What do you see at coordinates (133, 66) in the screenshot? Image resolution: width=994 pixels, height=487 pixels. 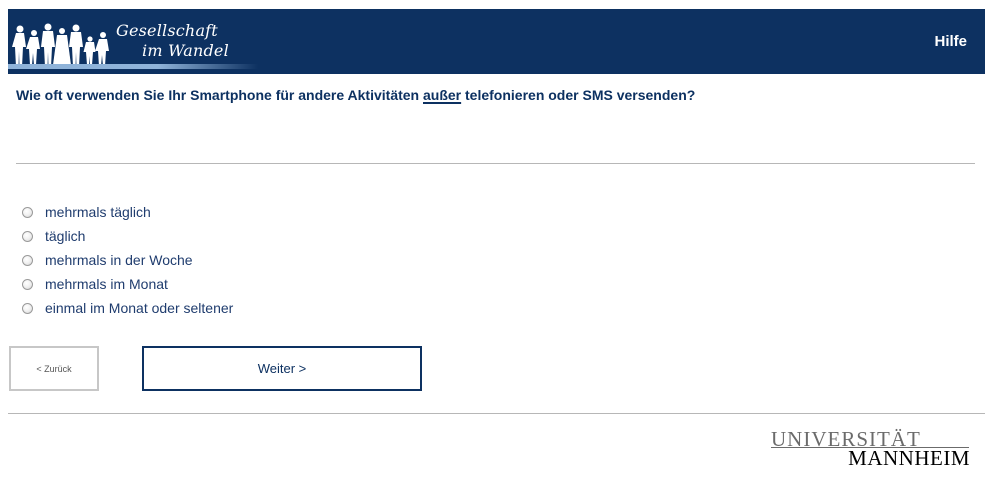 I see `header-stripe` at bounding box center [133, 66].